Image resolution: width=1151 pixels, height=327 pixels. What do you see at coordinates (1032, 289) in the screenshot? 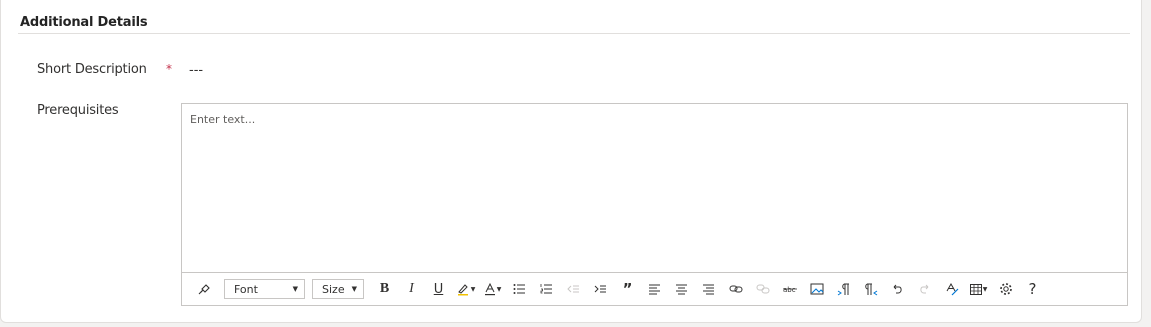
I see `help-button: ?` at bounding box center [1032, 289].